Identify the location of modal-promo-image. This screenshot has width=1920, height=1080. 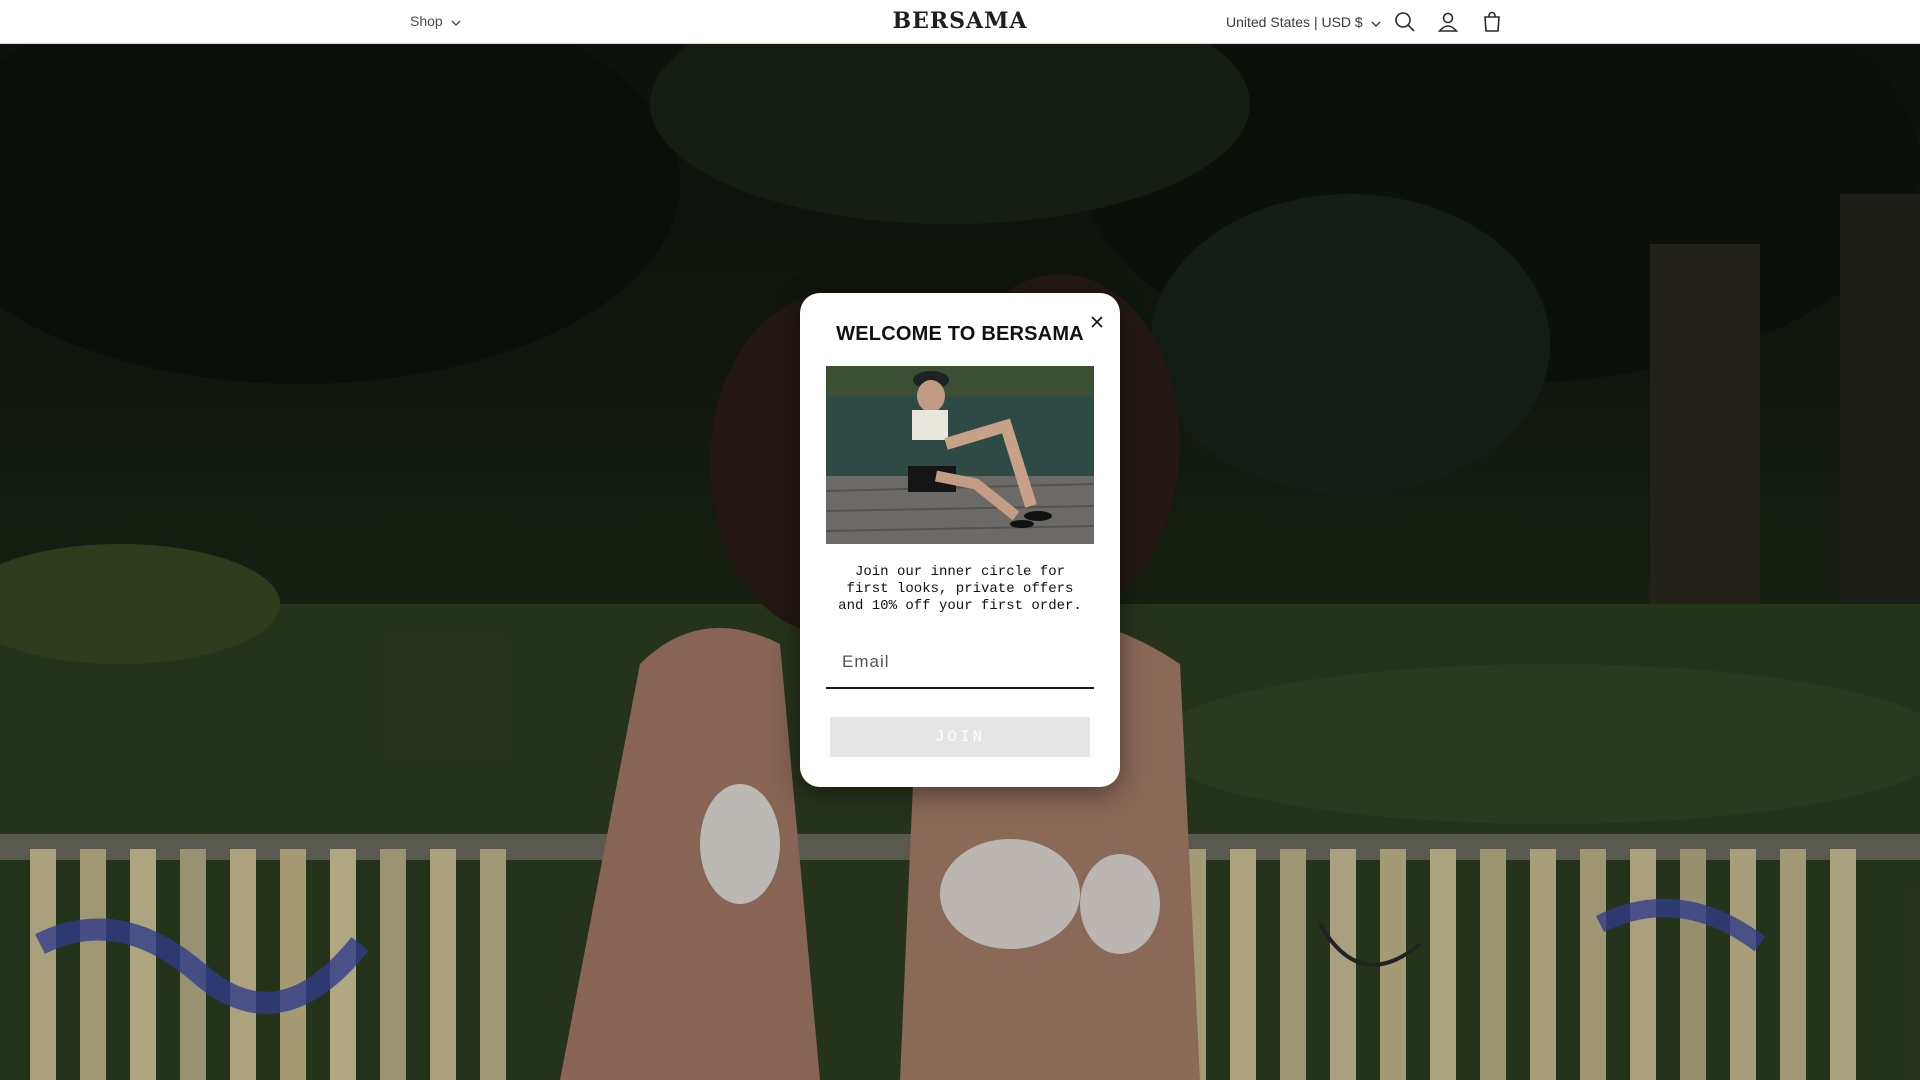
(960, 455).